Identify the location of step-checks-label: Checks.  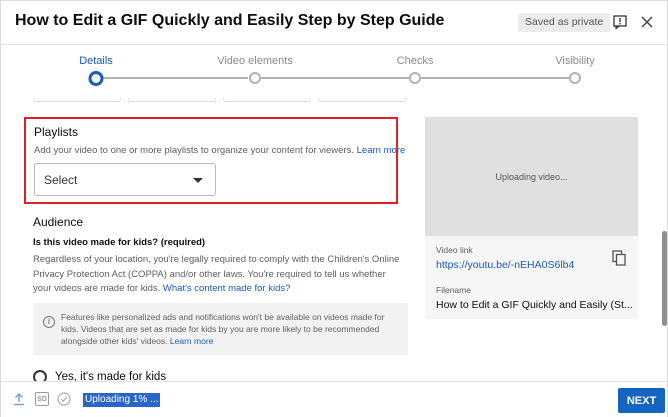
(415, 61).